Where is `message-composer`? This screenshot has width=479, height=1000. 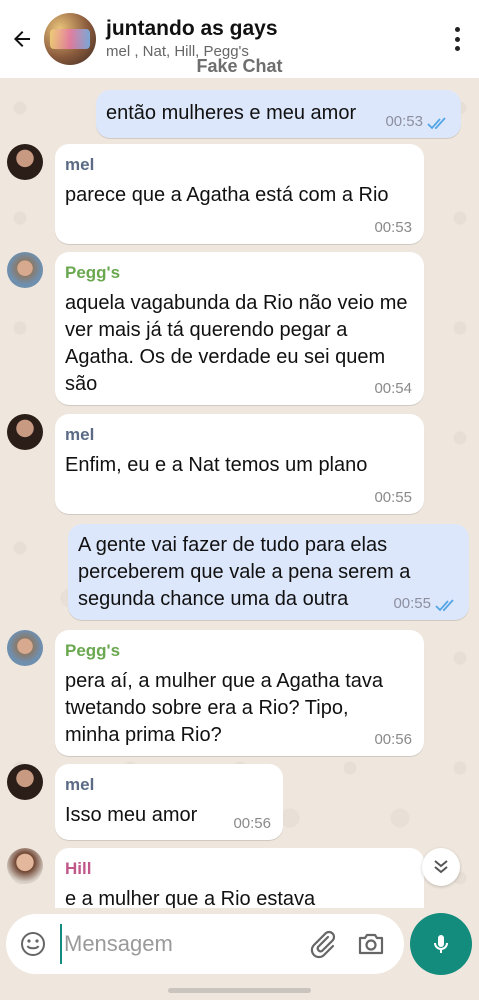
message-composer is located at coordinates (205, 944).